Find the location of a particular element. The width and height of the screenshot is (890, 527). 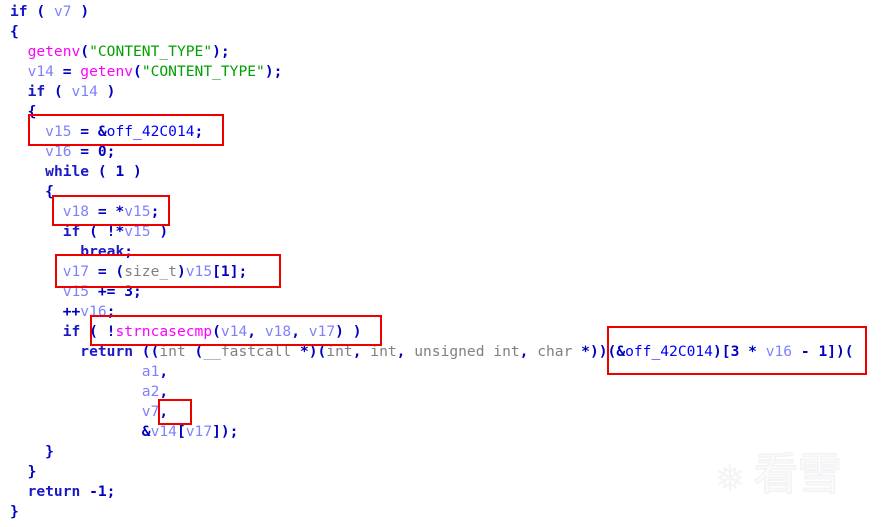

code-token: 0 is located at coordinates (102, 151).